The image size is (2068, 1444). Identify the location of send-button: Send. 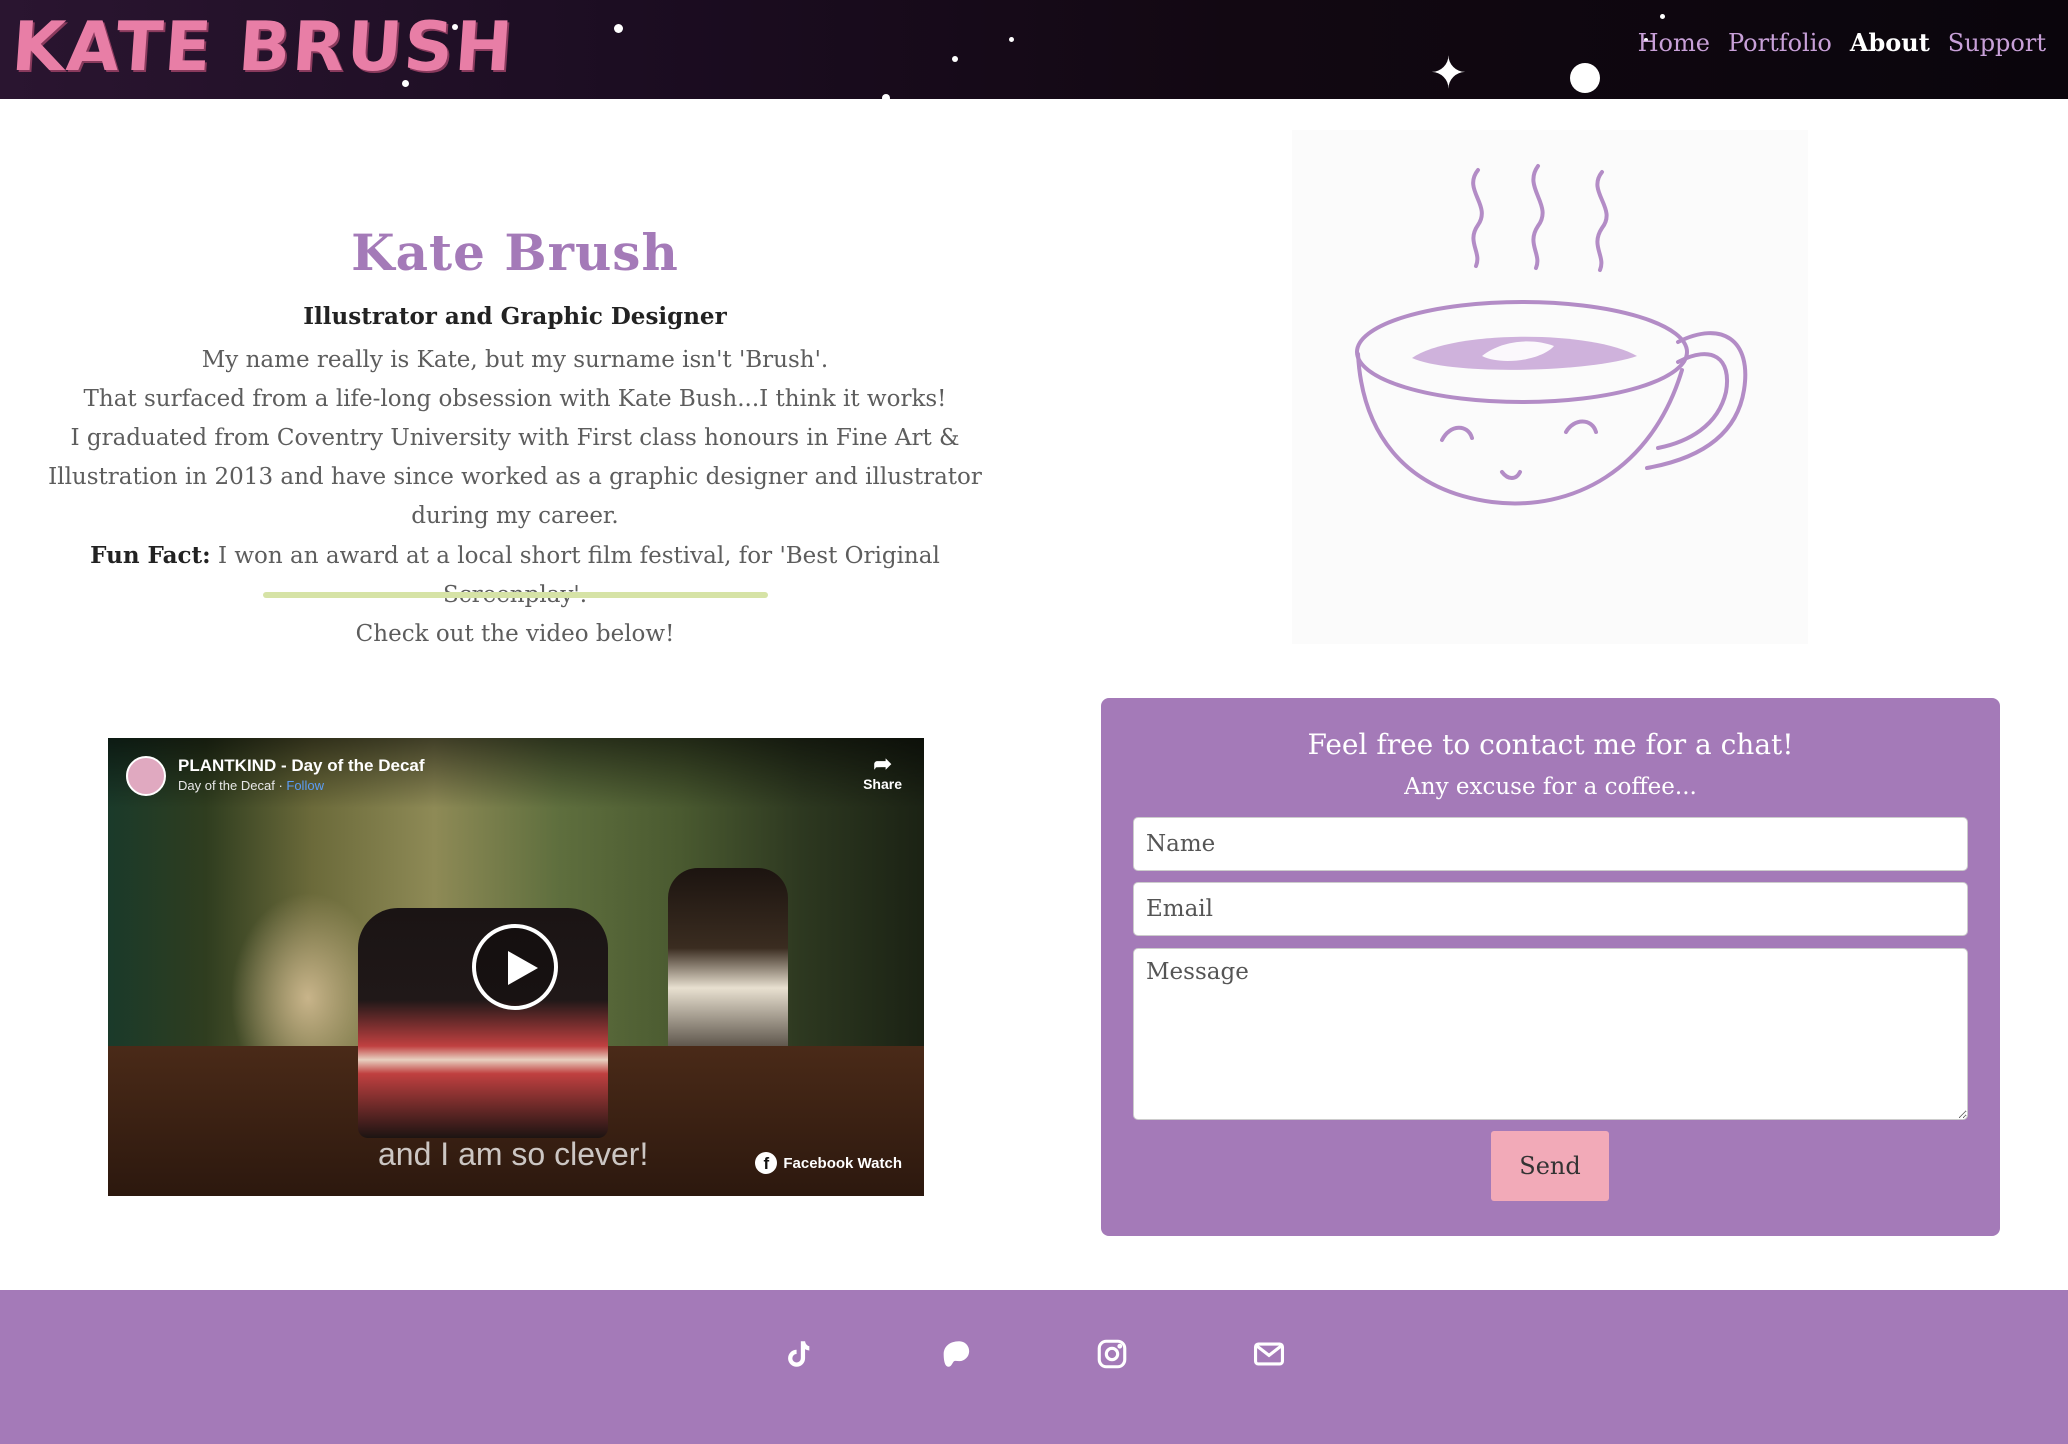
(1550, 1166).